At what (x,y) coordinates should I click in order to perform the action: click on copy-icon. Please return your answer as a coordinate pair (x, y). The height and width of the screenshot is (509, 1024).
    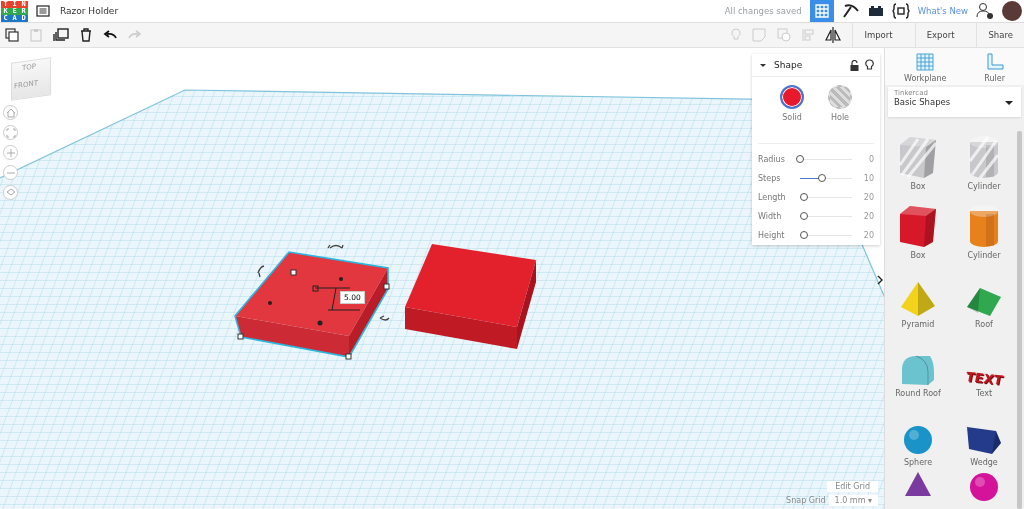
    Looking at the image, I should click on (12, 35).